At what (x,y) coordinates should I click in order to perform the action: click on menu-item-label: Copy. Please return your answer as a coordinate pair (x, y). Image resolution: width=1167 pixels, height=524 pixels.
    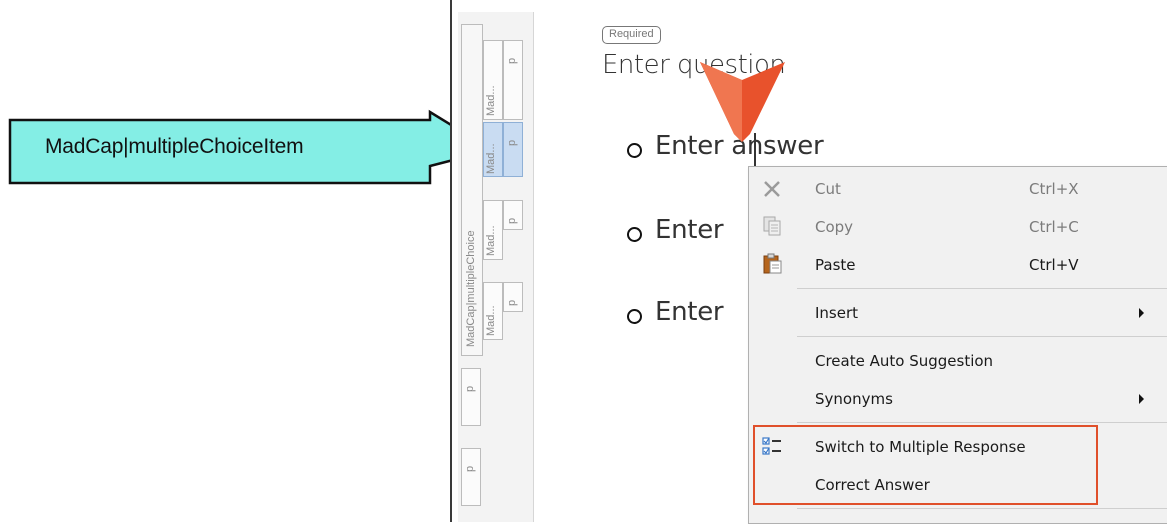
    Looking at the image, I should click on (834, 227).